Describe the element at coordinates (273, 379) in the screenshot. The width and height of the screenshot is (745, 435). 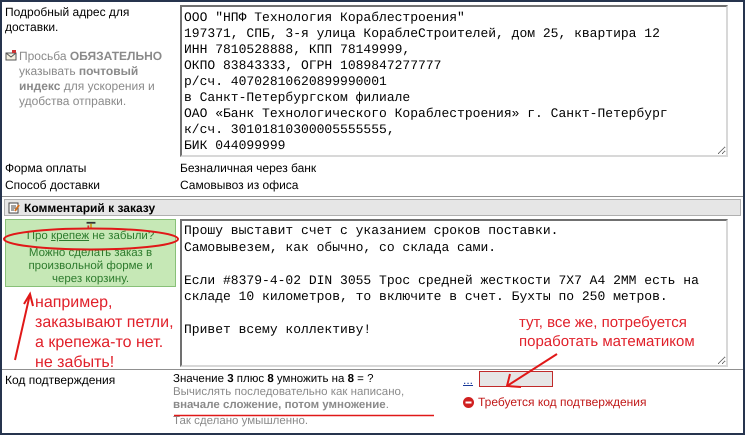
I see `captcha-question: Значение 3 плюс 8 умножить на 8 = ?` at that location.